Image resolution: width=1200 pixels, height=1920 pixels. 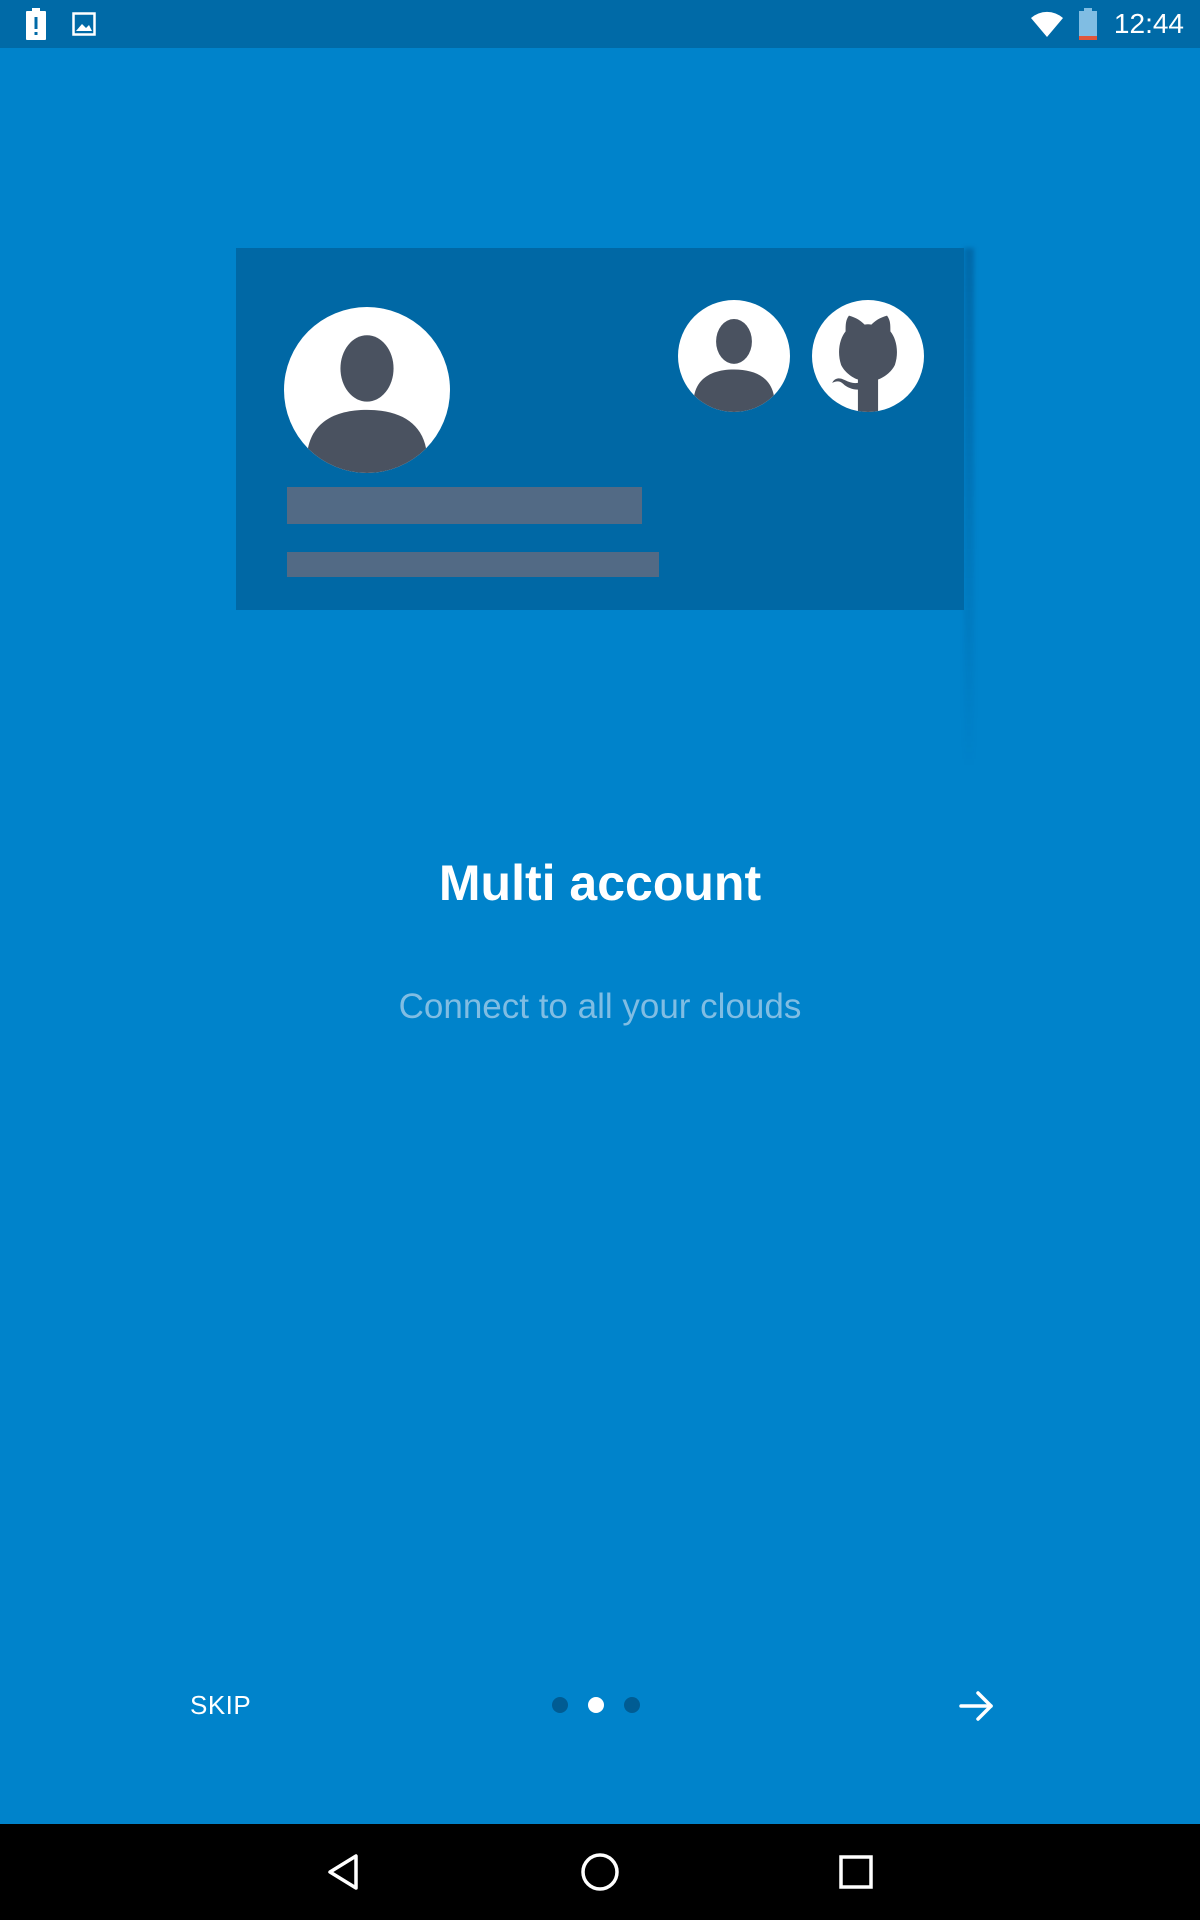 I want to click on email-placeholder-bar, so click(x=473, y=564).